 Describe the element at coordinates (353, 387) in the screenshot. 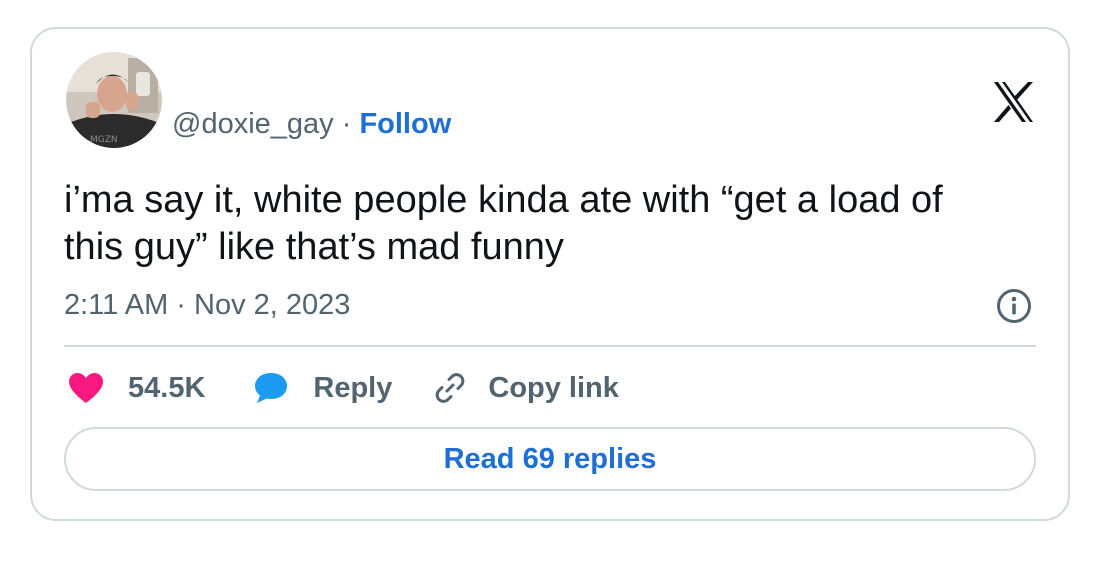

I see `reply-label: Reply` at that location.